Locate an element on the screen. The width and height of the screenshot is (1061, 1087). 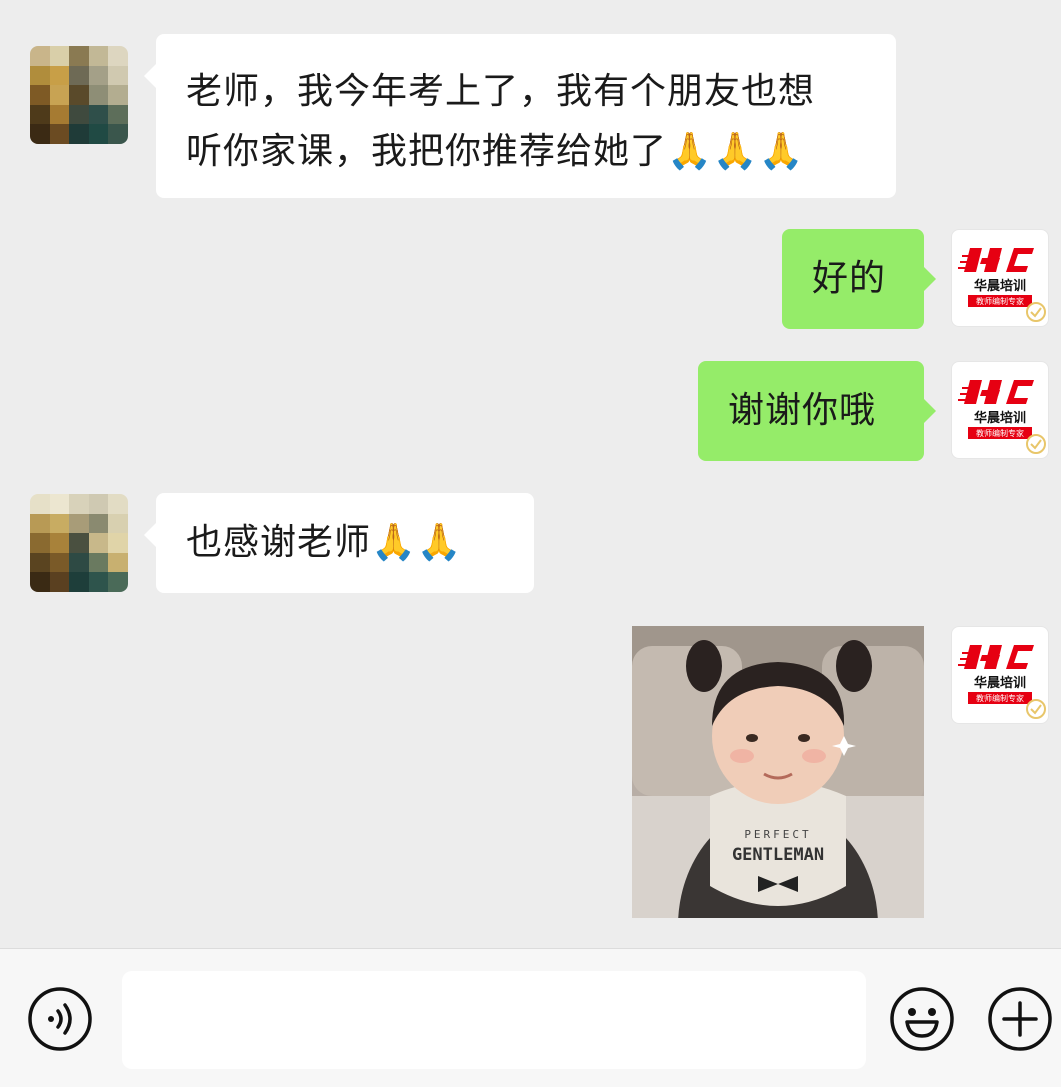
message-bubble-incoming: 也感谢老师🙏🙏 is located at coordinates (339, 543).